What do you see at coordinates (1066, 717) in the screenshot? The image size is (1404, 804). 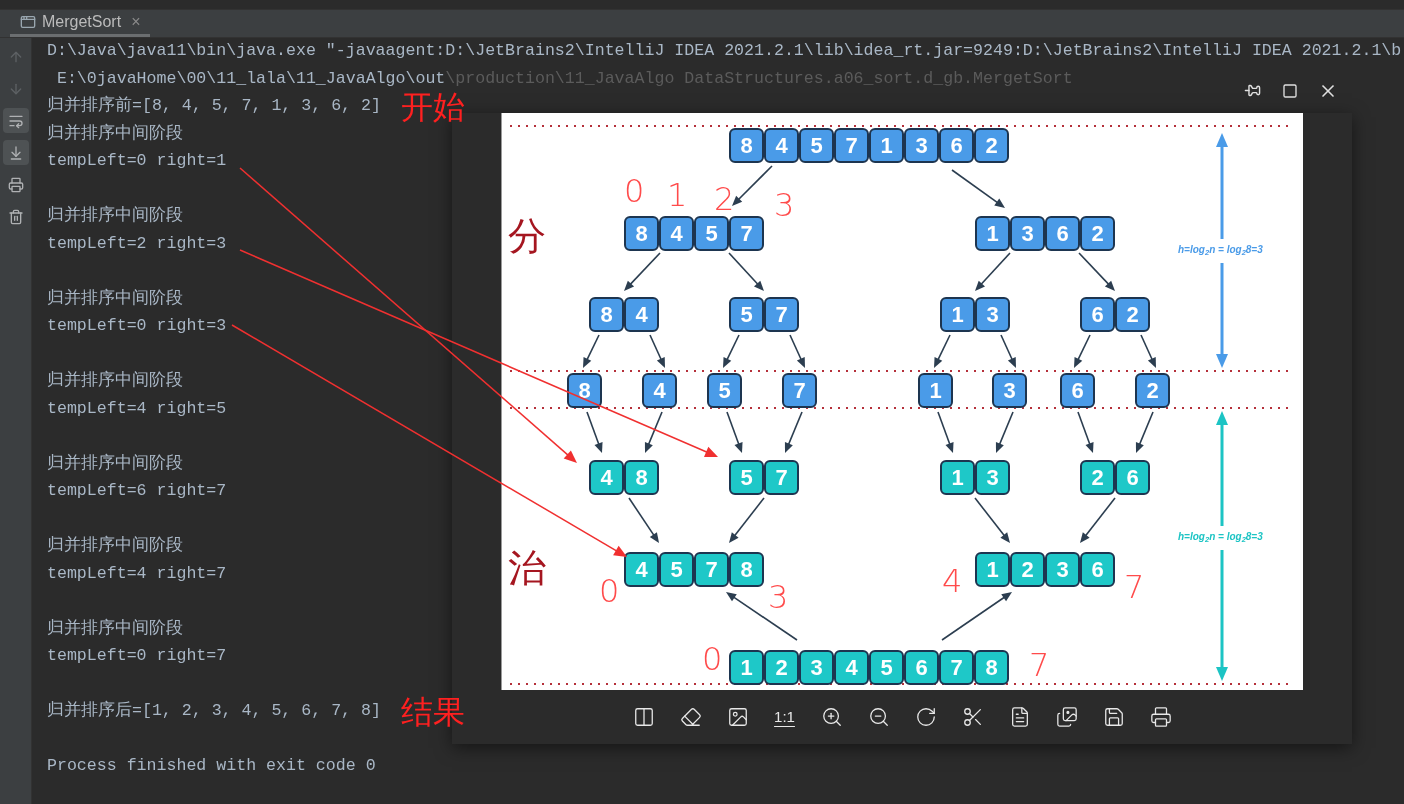 I see `images-icon` at bounding box center [1066, 717].